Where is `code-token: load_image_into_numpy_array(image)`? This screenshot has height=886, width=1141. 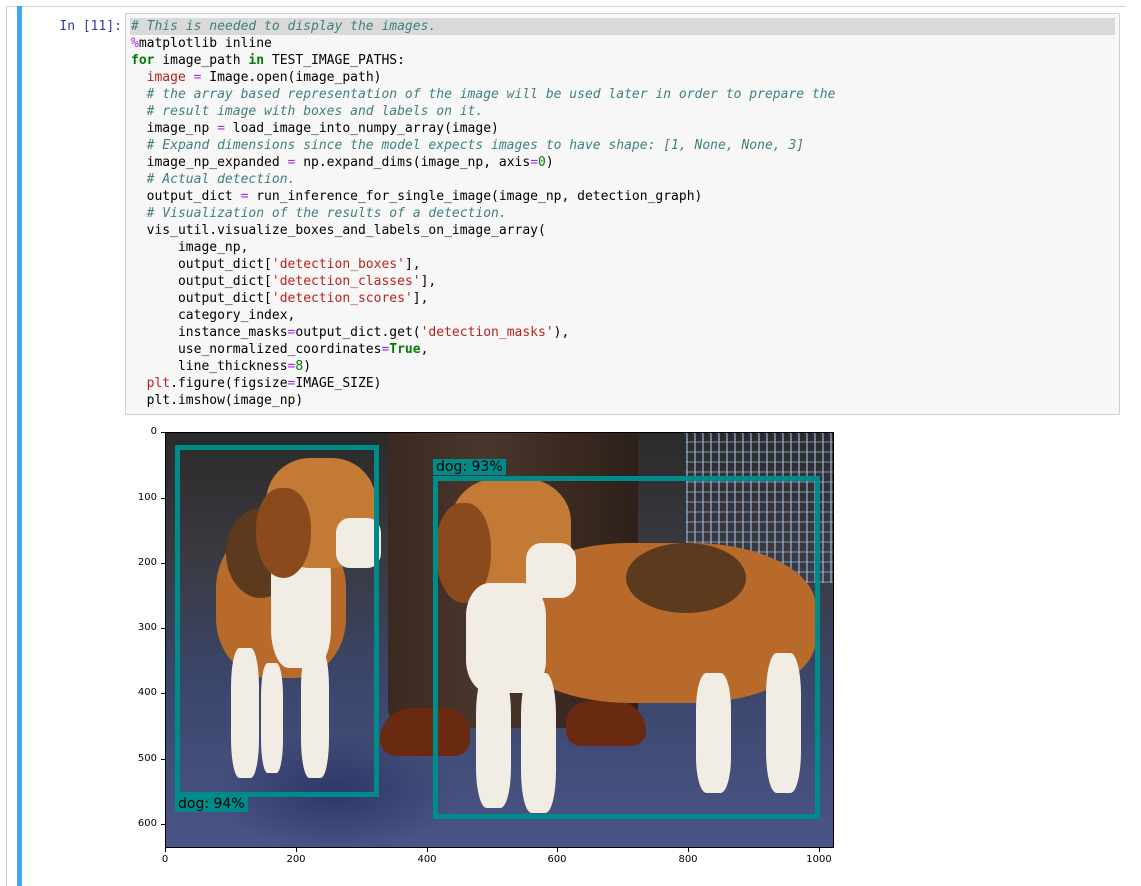
code-token: load_image_into_numpy_array(image) is located at coordinates (361, 128).